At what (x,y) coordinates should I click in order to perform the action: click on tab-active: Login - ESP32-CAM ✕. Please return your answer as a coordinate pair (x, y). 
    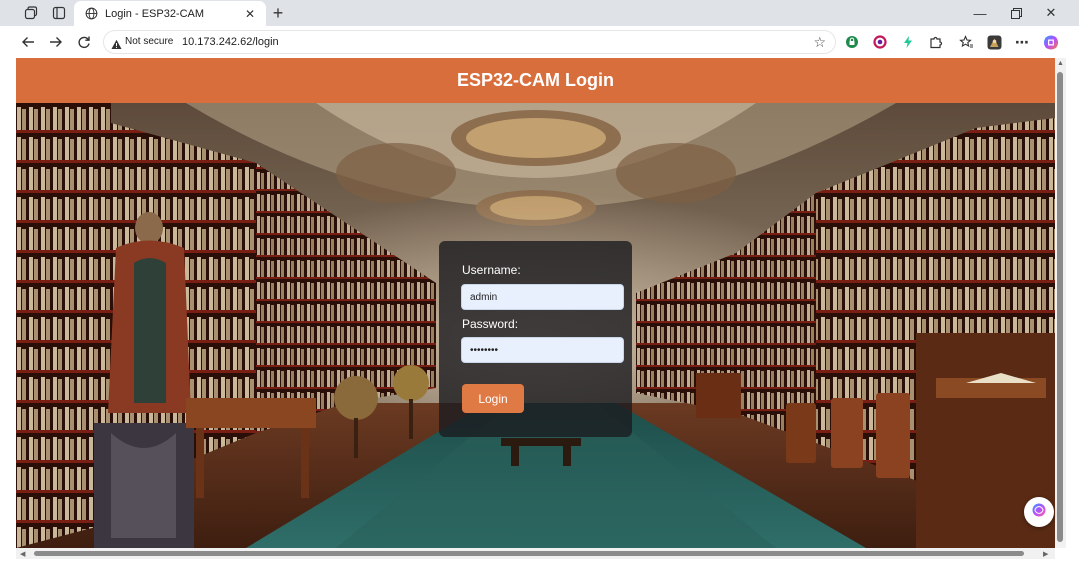
    Looking at the image, I should click on (170, 13).